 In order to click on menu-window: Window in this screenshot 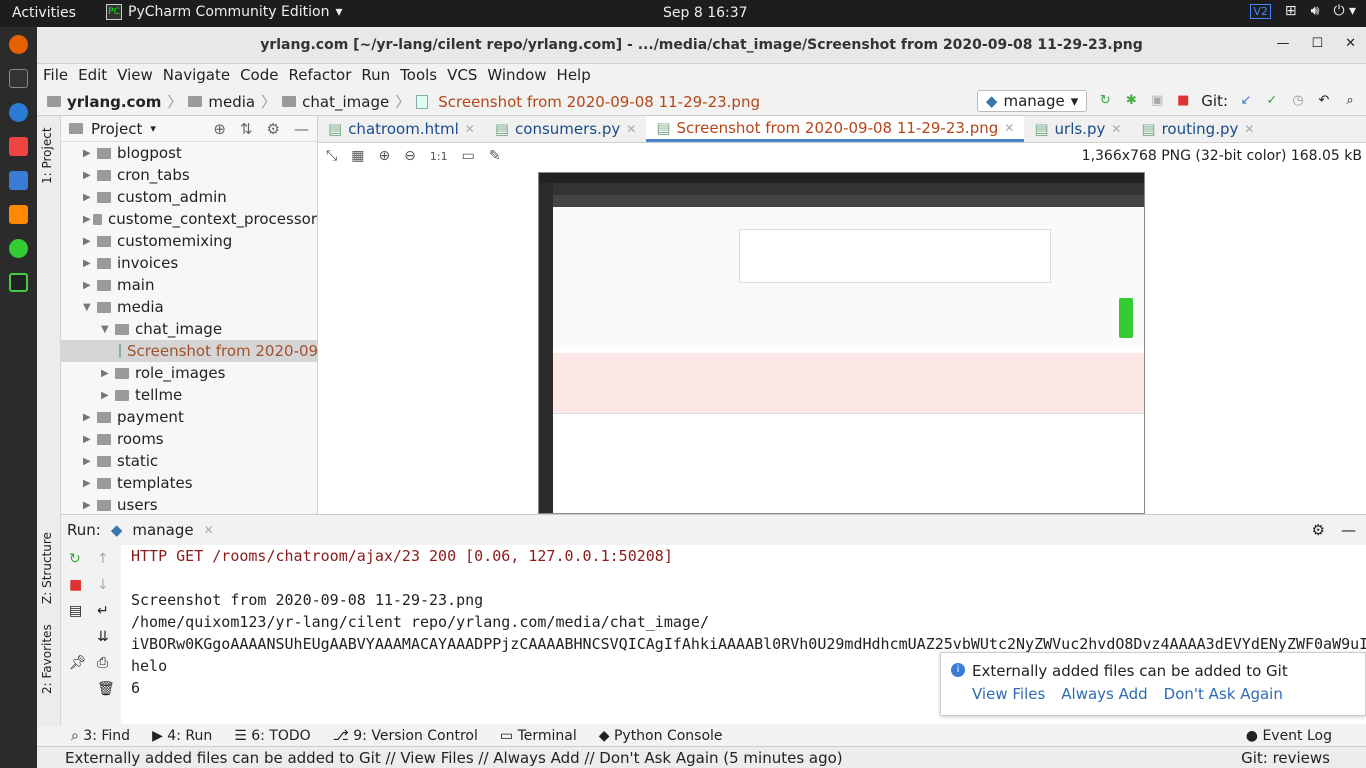, I will do `click(515, 75)`.